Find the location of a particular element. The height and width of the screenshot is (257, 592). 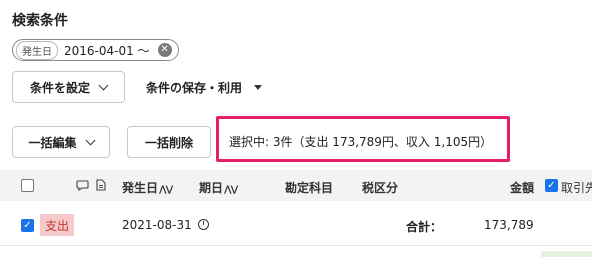

column-header-tax: 税区分 is located at coordinates (380, 188).